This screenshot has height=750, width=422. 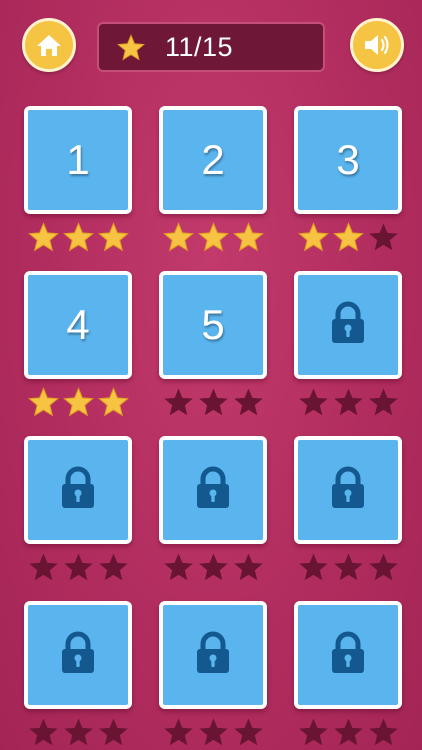 I want to click on level-tile: 2, so click(x=213, y=160).